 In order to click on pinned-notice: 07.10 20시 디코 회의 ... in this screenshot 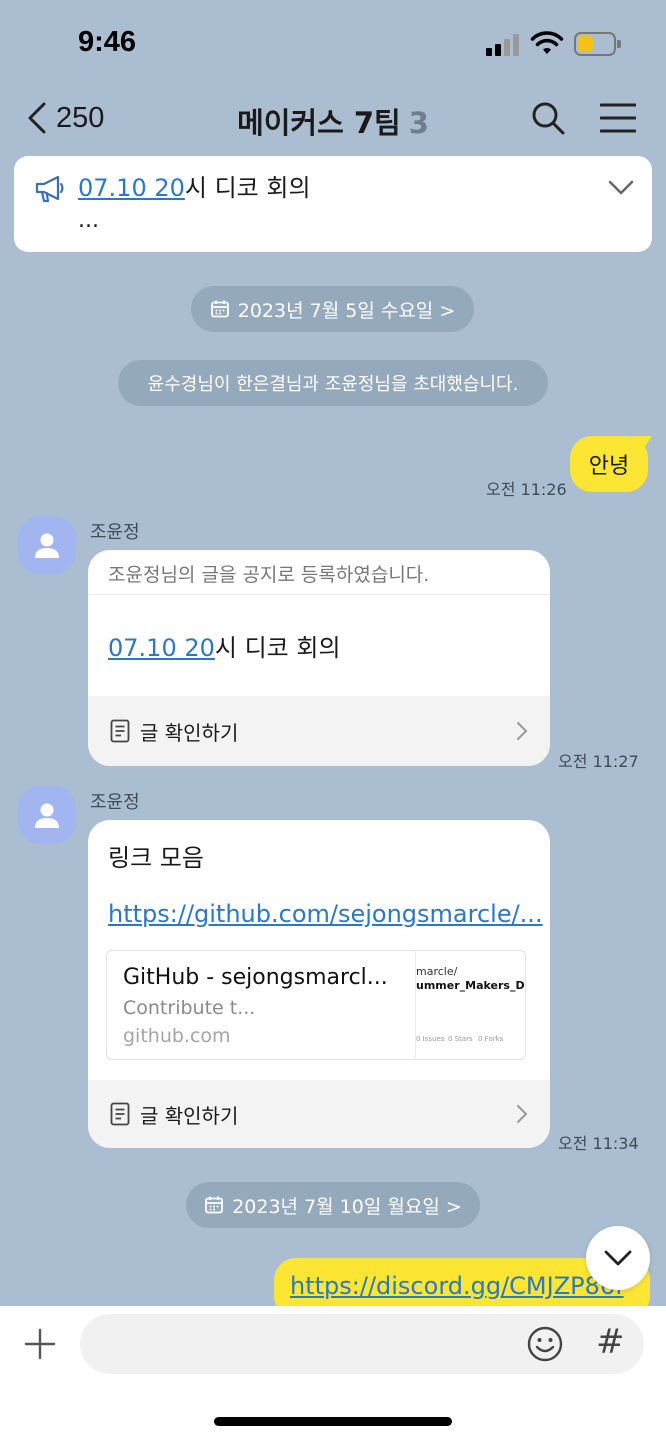, I will do `click(333, 204)`.